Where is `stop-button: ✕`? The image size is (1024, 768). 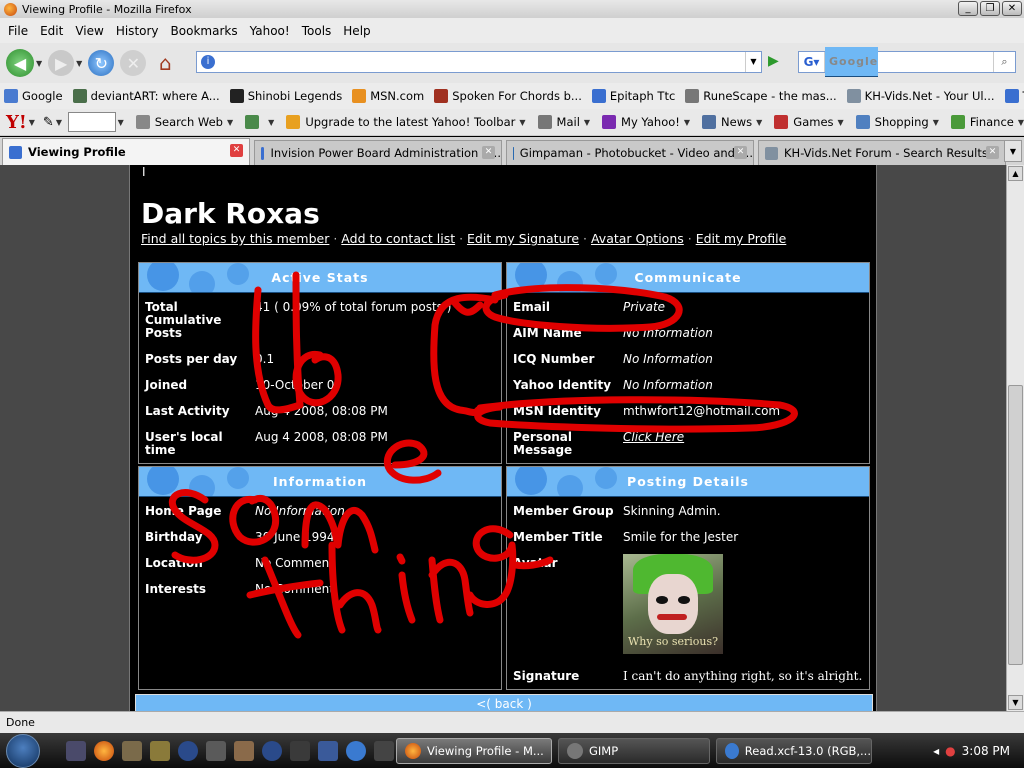 stop-button: ✕ is located at coordinates (133, 63).